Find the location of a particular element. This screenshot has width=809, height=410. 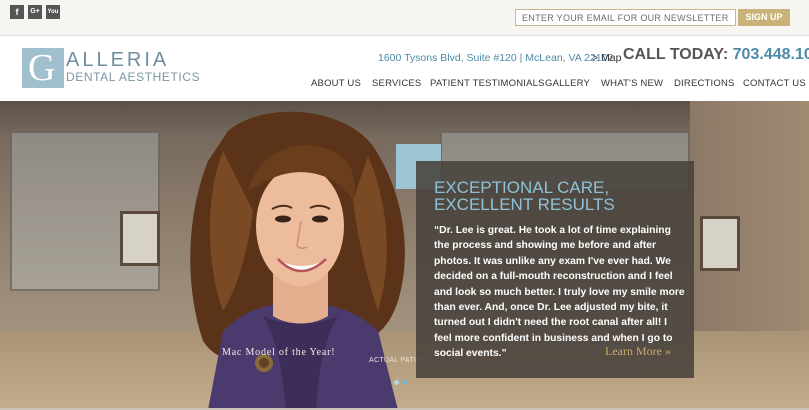

nav-contact-us: CONTACT US is located at coordinates (774, 83).